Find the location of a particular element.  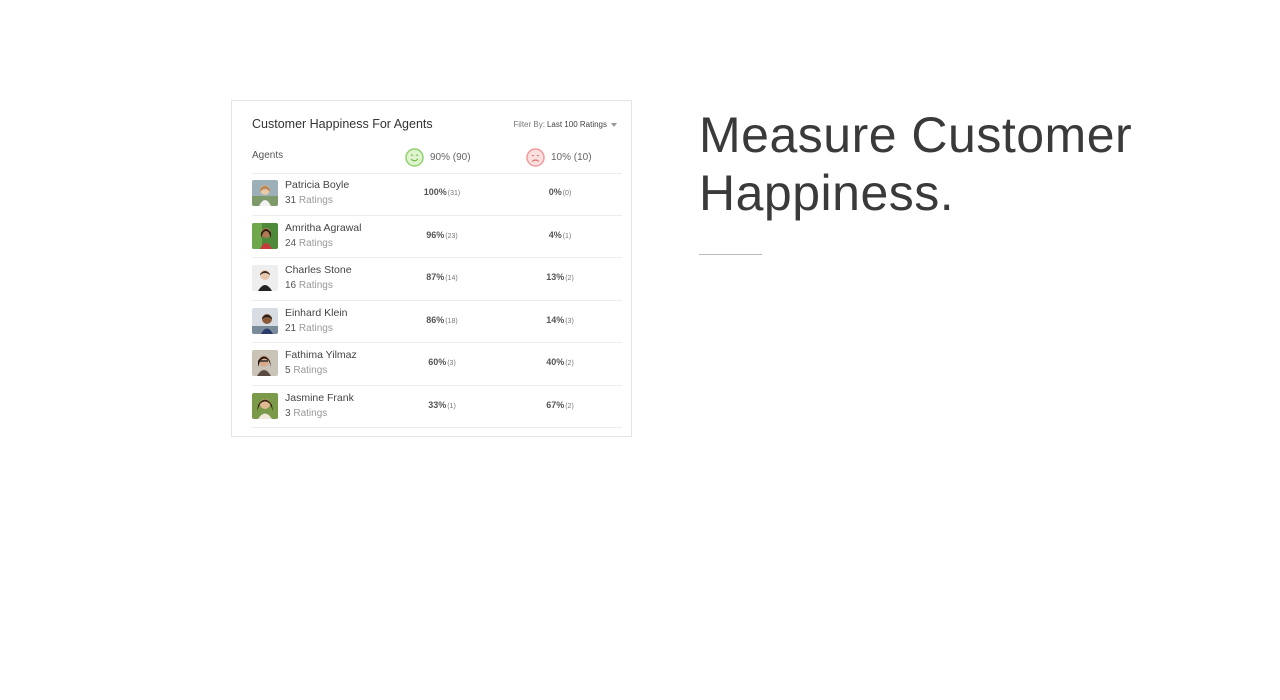

agent-ratings: 24 Ratings is located at coordinates (309, 243).